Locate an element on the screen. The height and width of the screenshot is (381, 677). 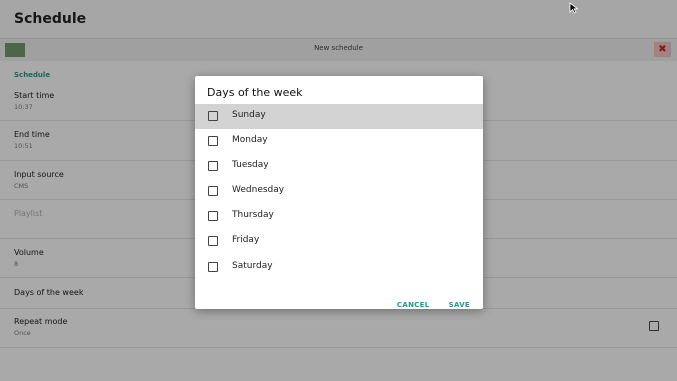
option-monday: Monday is located at coordinates (339, 141).